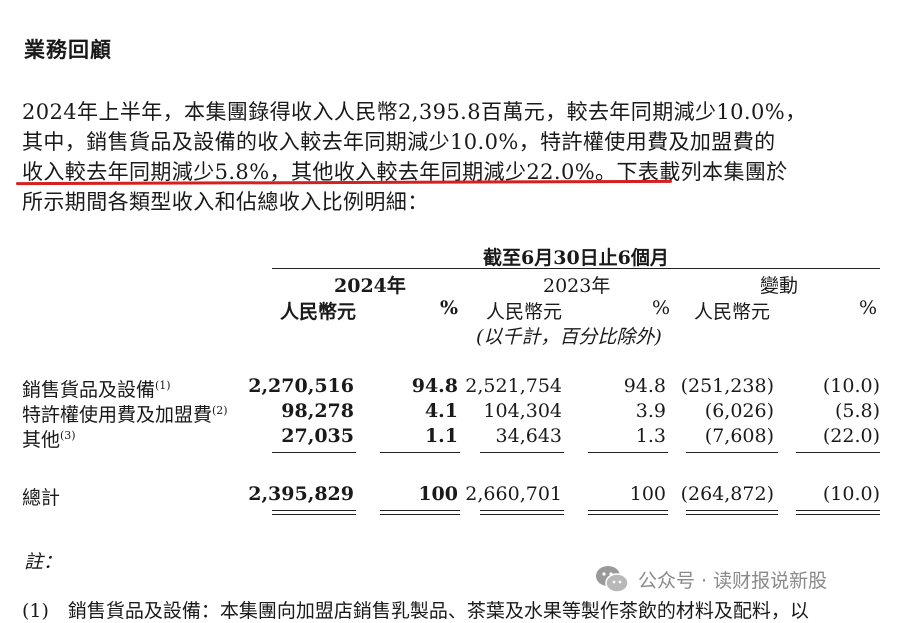 Image resolution: width=924 pixels, height=623 pixels. I want to click on cell-2023-pct: 3.9, so click(650, 411).